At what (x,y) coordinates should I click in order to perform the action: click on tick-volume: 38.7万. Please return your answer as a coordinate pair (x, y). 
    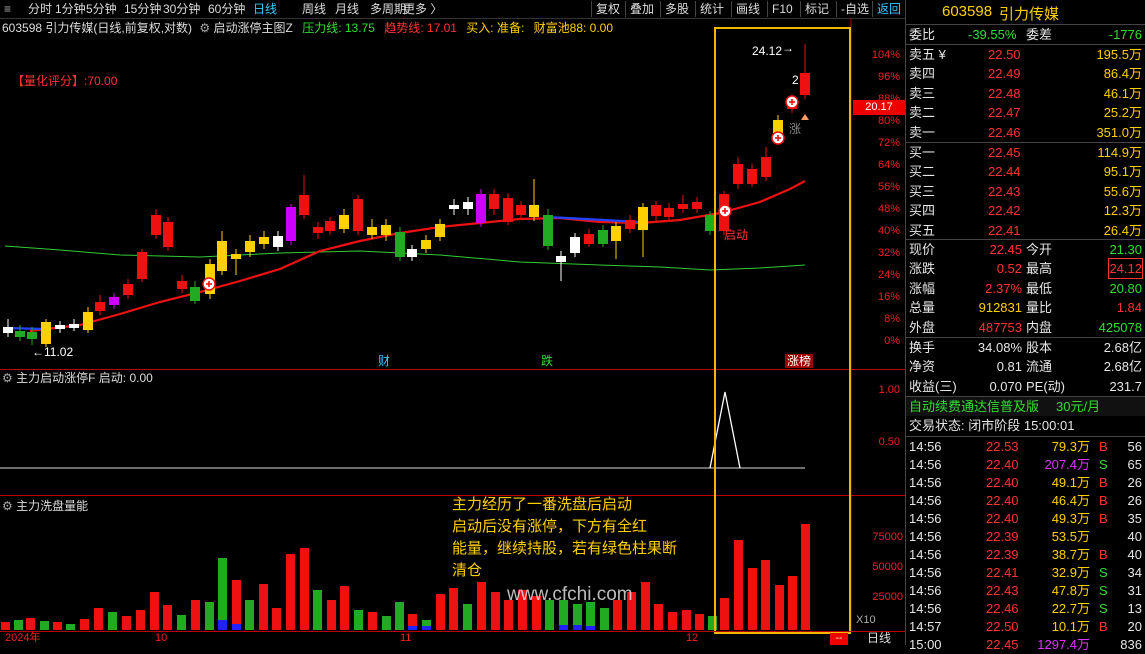
    Looking at the image, I should click on (1070, 554).